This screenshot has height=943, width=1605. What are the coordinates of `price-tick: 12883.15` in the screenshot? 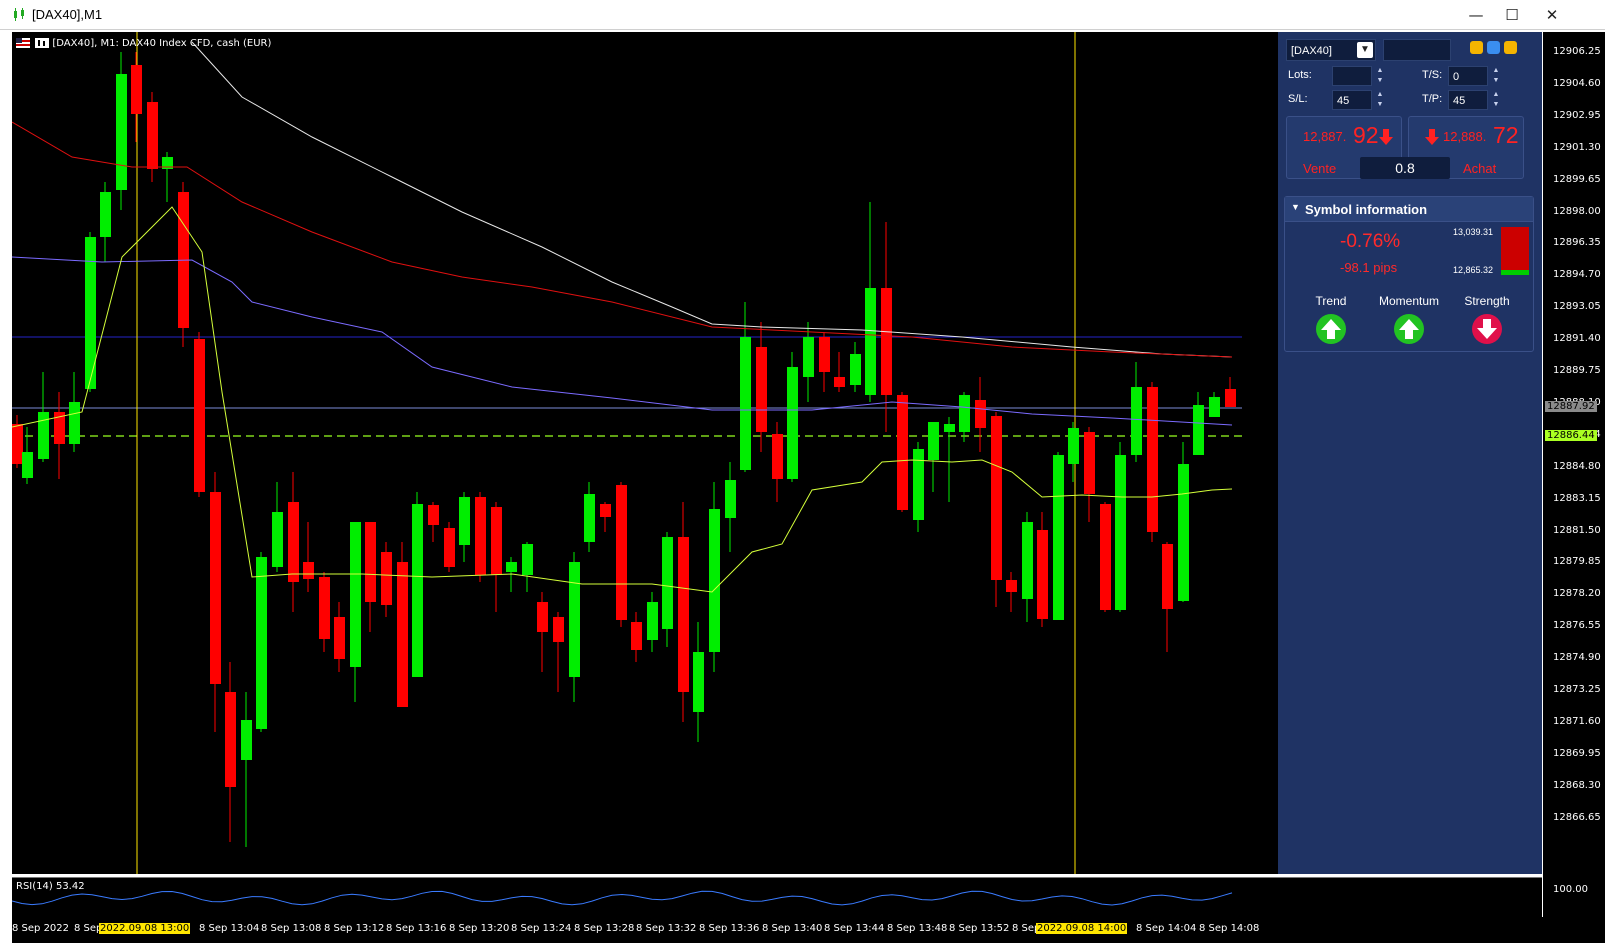 It's located at (1577, 498).